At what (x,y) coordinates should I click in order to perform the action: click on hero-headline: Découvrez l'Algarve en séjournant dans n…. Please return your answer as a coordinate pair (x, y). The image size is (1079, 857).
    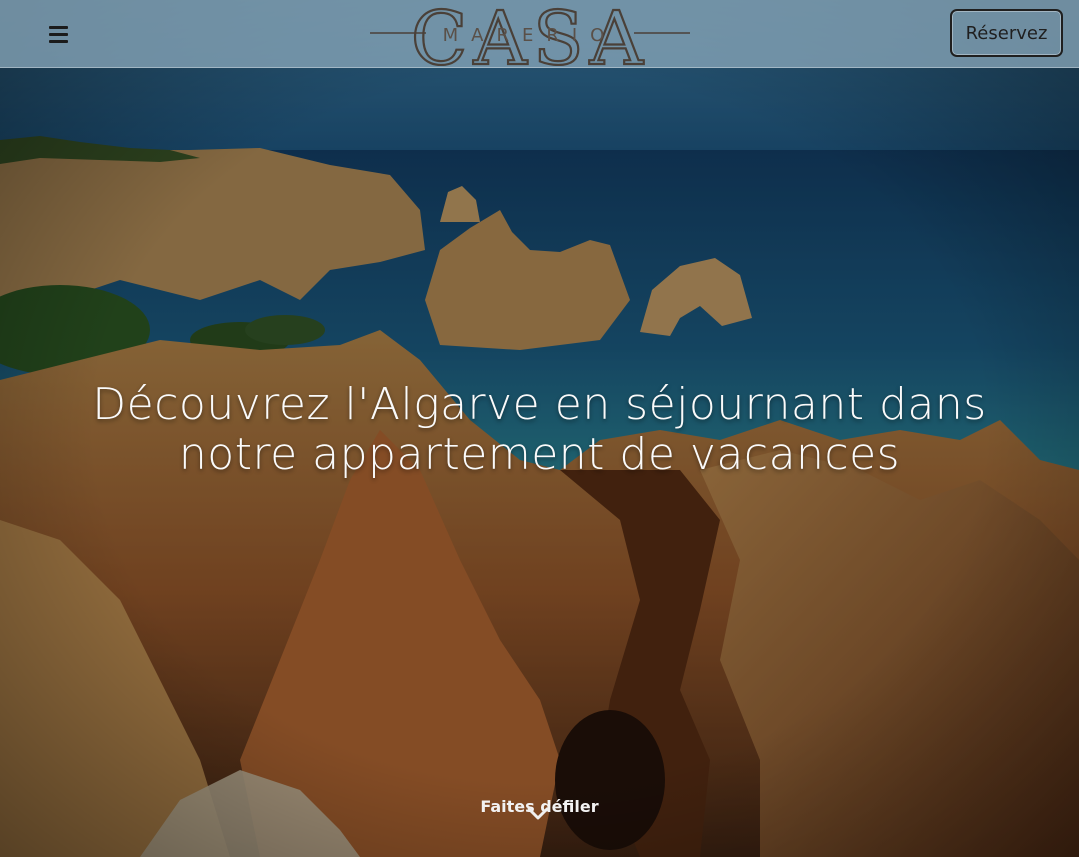
    Looking at the image, I should click on (539, 430).